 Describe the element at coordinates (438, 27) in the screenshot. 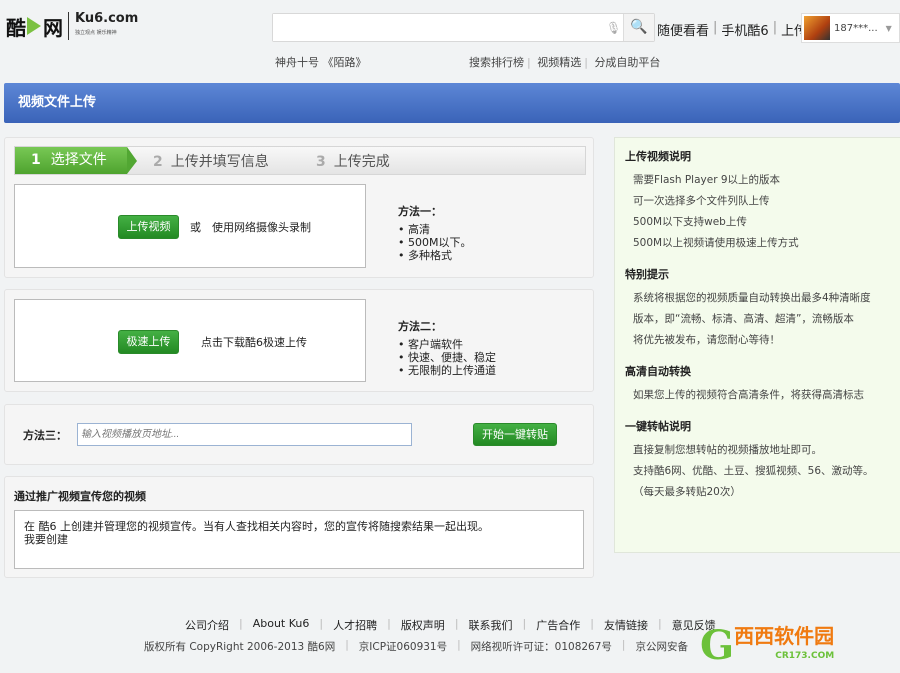

I see `search-input` at that location.